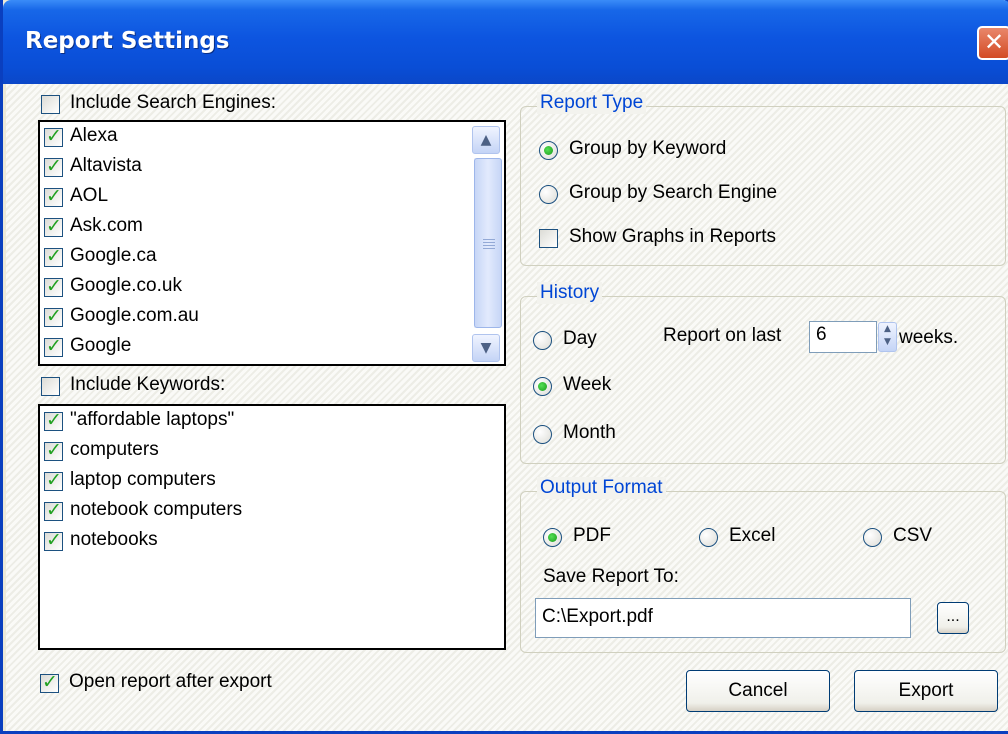 This screenshot has height=734, width=1008. Describe the element at coordinates (929, 337) in the screenshot. I see `weeks-unit-label: weeks.` at that location.